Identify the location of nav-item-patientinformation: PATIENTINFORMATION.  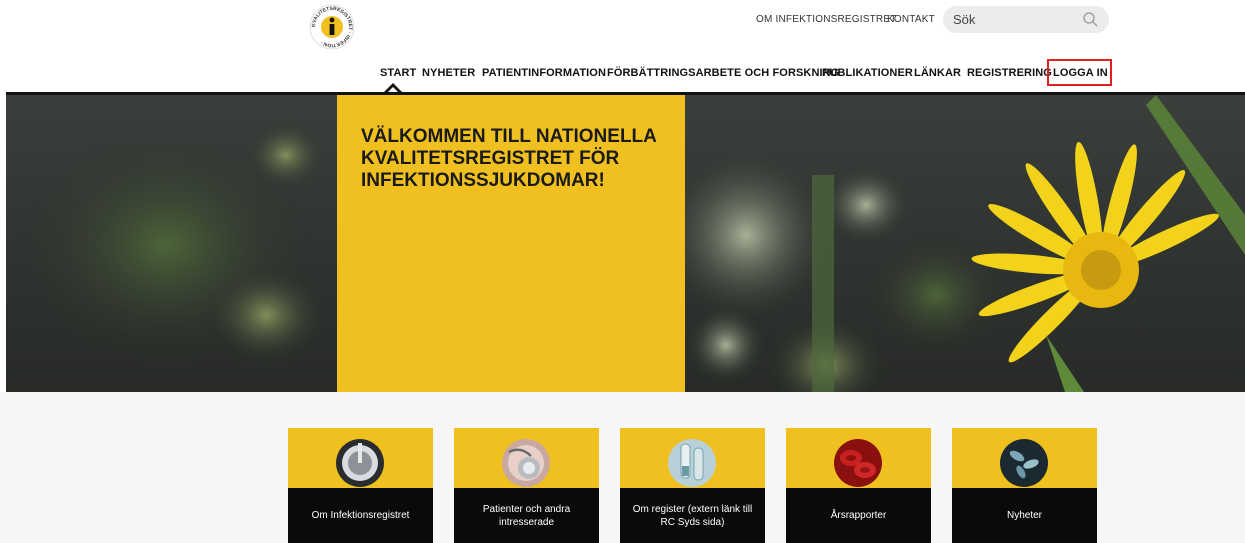
(544, 73).